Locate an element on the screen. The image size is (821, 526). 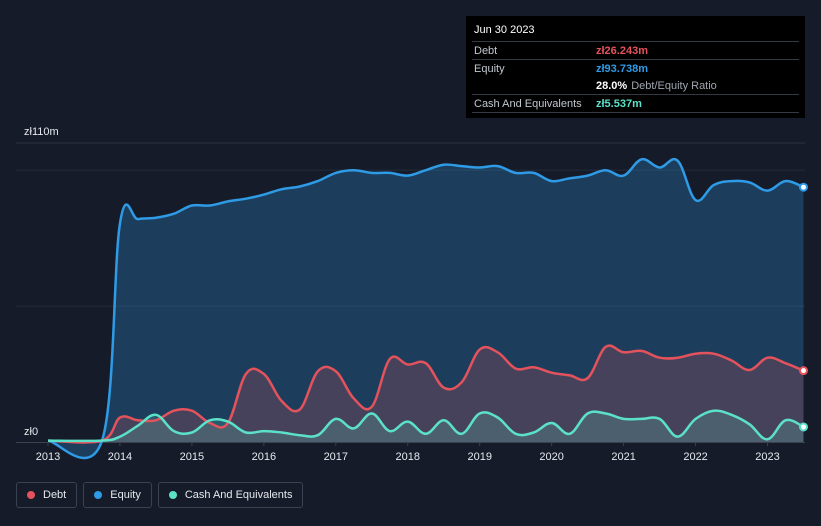
debt-end-marker is located at coordinates (803, 371).